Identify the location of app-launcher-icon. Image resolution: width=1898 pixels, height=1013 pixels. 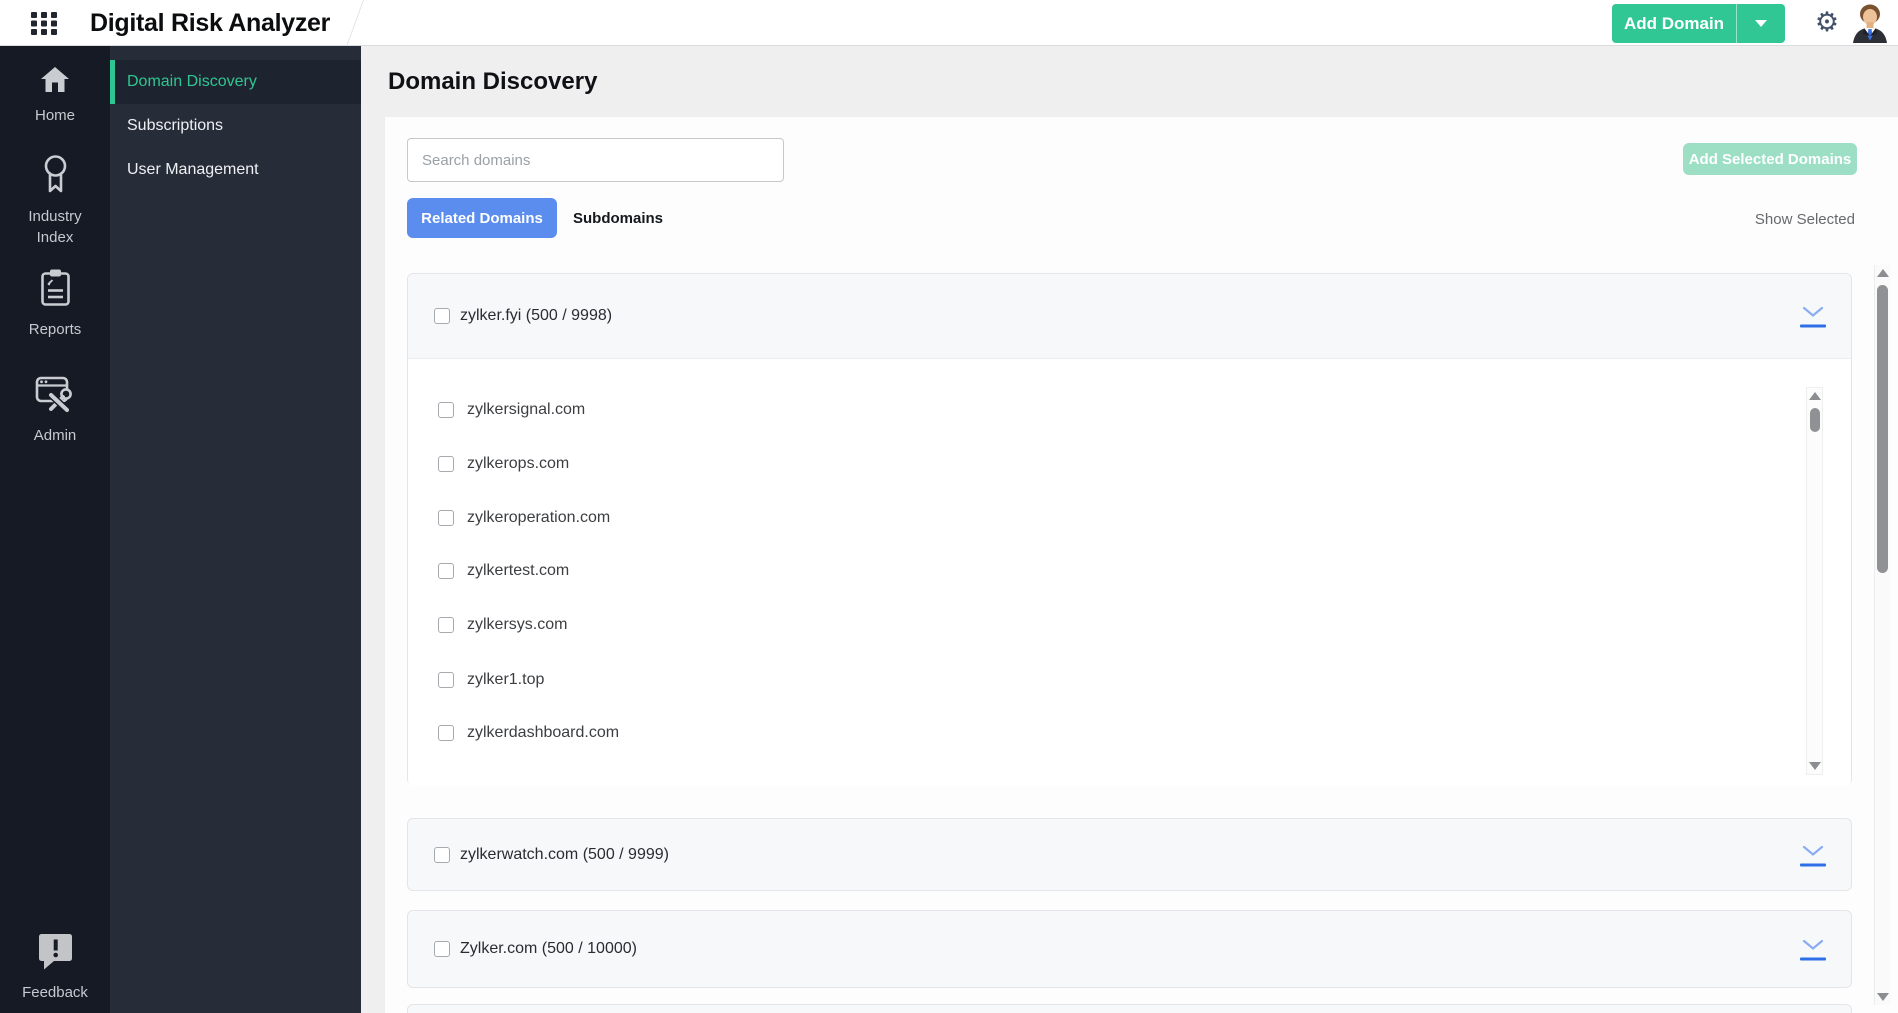
(44, 23).